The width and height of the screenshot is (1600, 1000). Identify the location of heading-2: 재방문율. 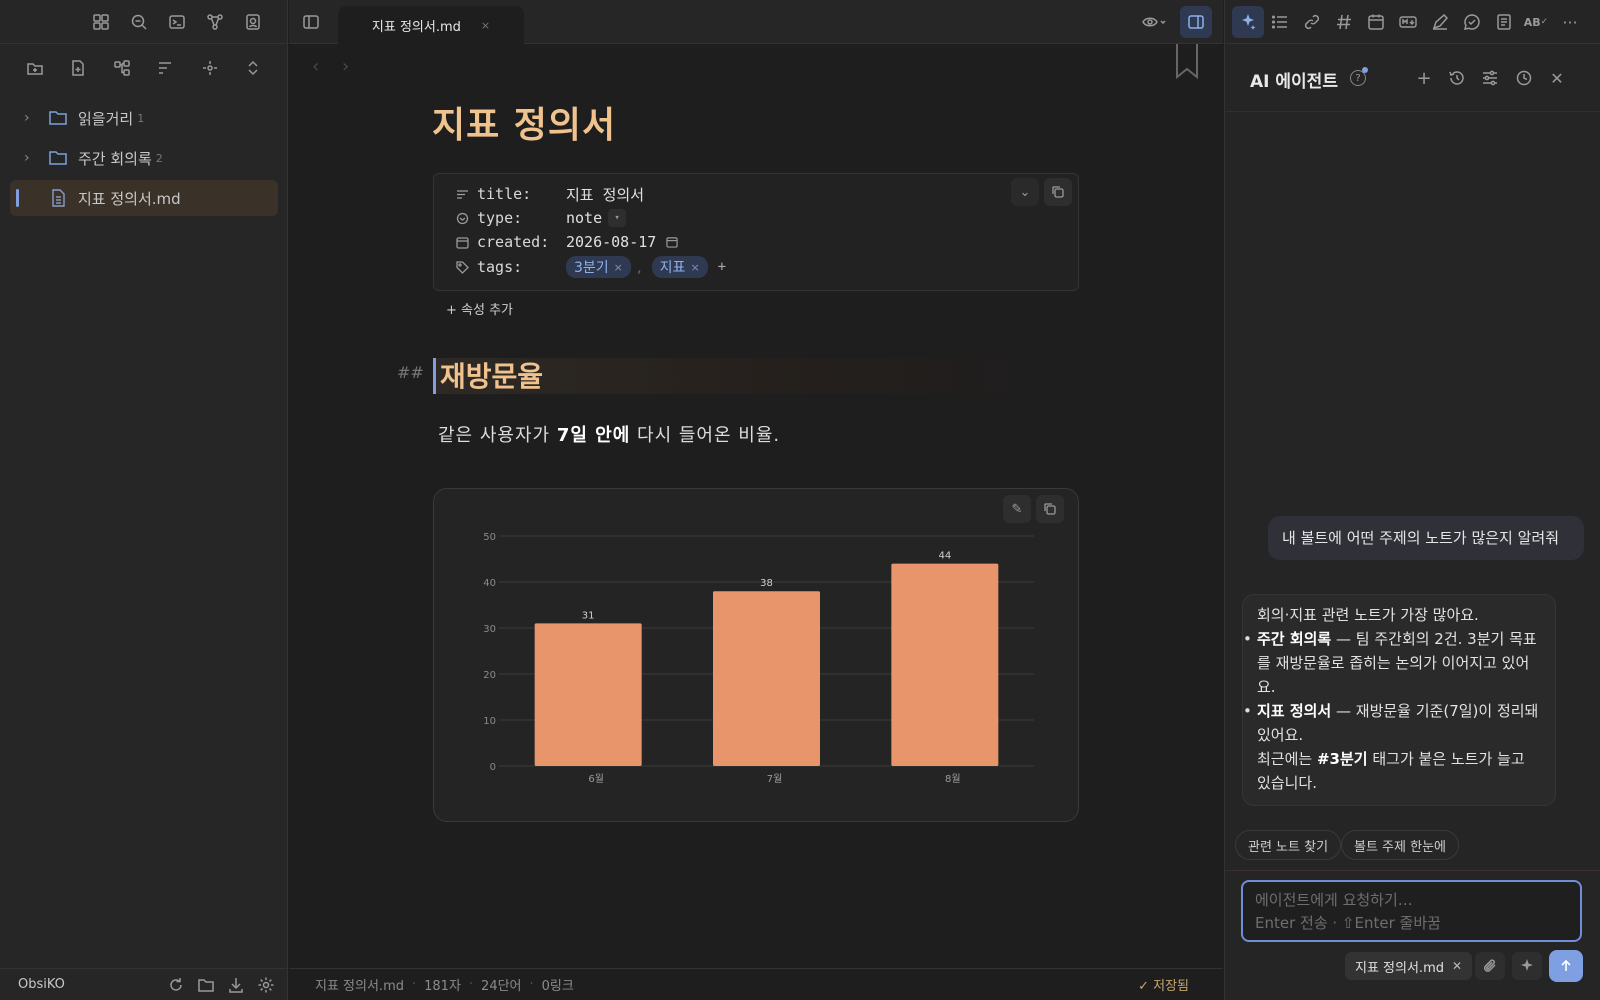
(491, 375).